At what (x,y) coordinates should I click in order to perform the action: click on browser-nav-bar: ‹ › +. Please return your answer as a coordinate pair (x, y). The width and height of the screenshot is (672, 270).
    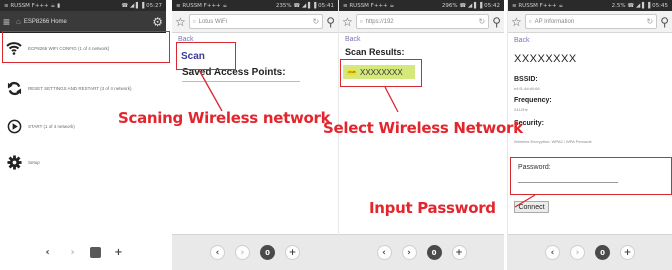
    Looking at the image, I should click on (83, 252).